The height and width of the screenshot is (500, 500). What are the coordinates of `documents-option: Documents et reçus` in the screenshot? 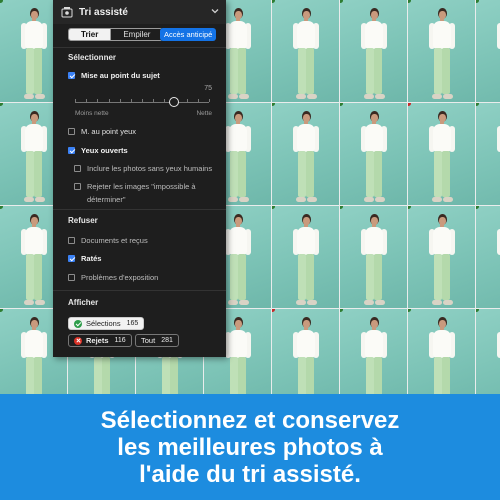 It's located at (108, 240).